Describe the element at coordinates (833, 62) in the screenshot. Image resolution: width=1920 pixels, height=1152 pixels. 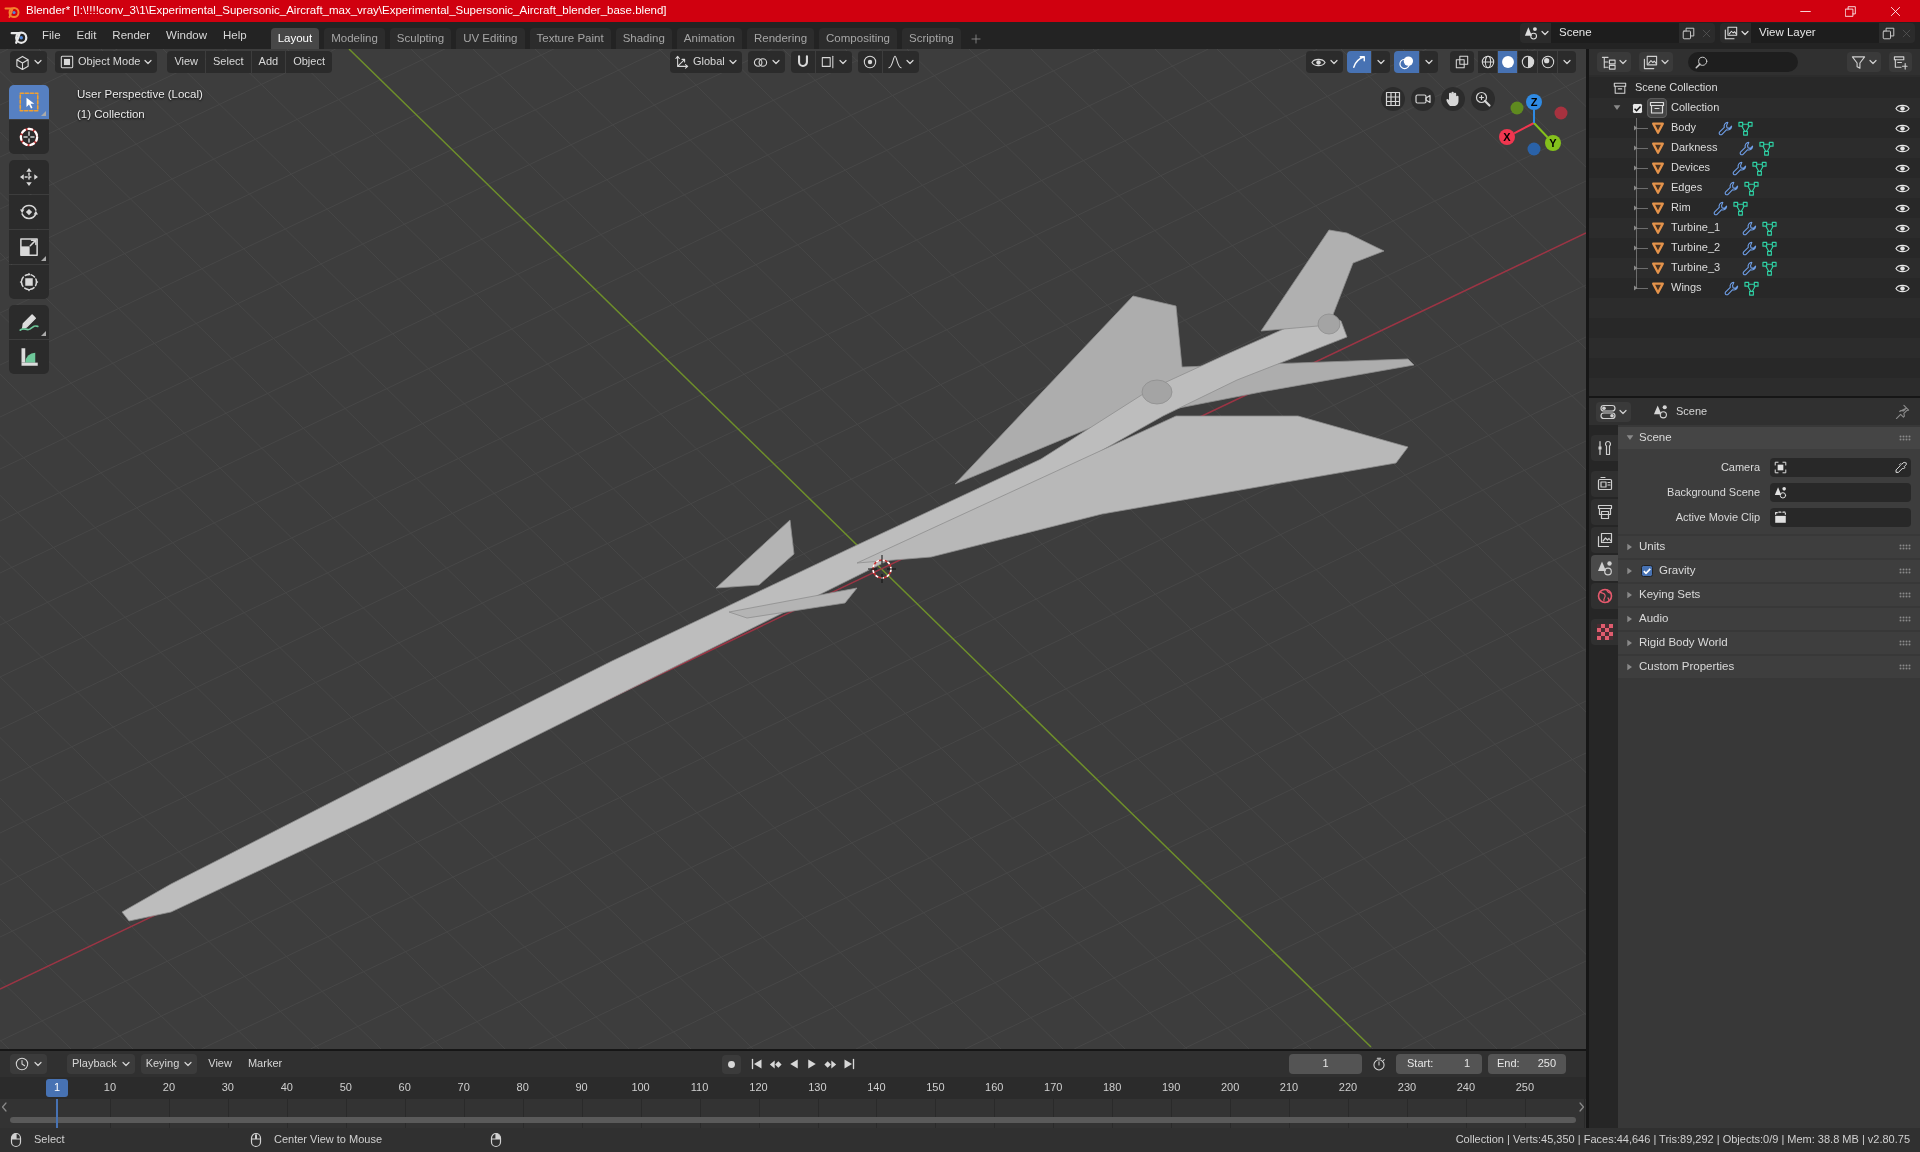
I see `snap-target-button` at that location.